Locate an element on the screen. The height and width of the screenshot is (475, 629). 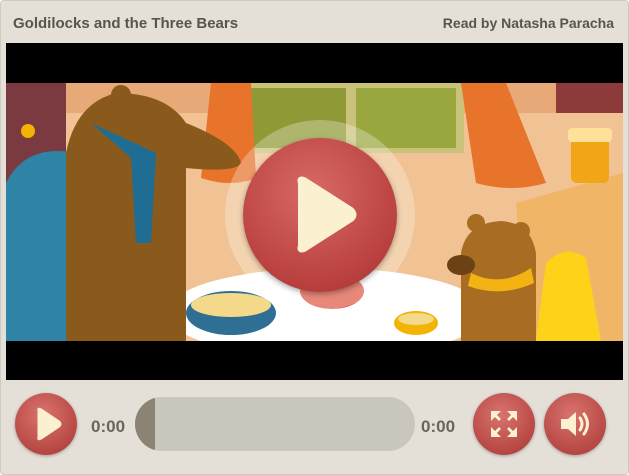
duration: 0:00 is located at coordinates (438, 426).